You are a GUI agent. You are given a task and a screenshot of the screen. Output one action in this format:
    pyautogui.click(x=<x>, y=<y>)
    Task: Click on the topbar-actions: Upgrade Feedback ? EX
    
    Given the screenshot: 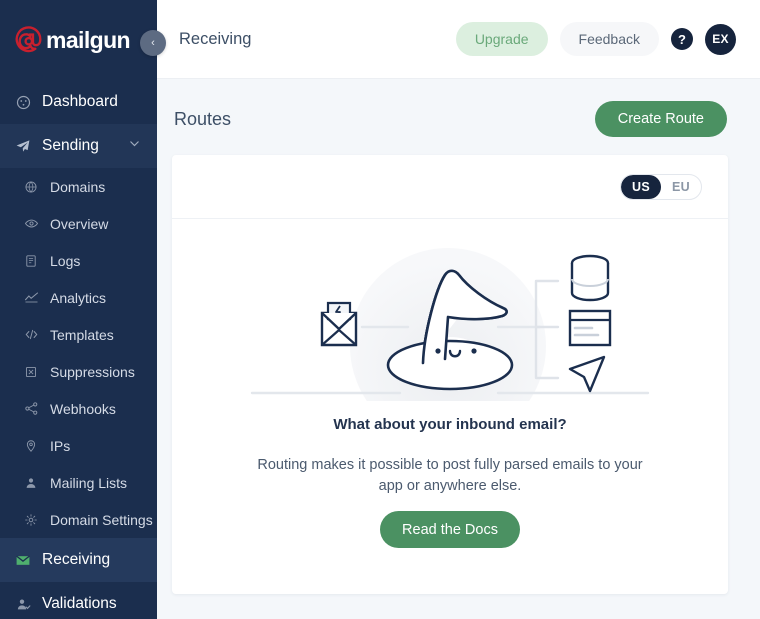 What is the action you would take?
    pyautogui.click(x=595, y=39)
    